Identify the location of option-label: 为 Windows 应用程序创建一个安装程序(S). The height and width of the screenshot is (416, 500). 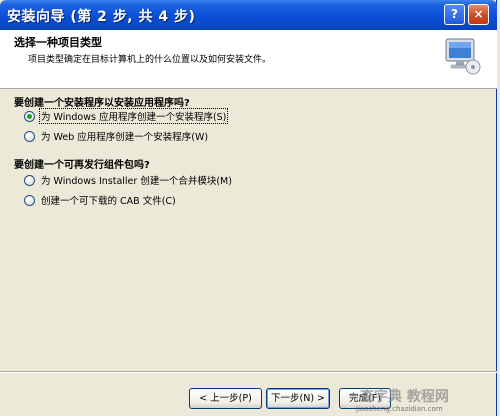
(133, 116).